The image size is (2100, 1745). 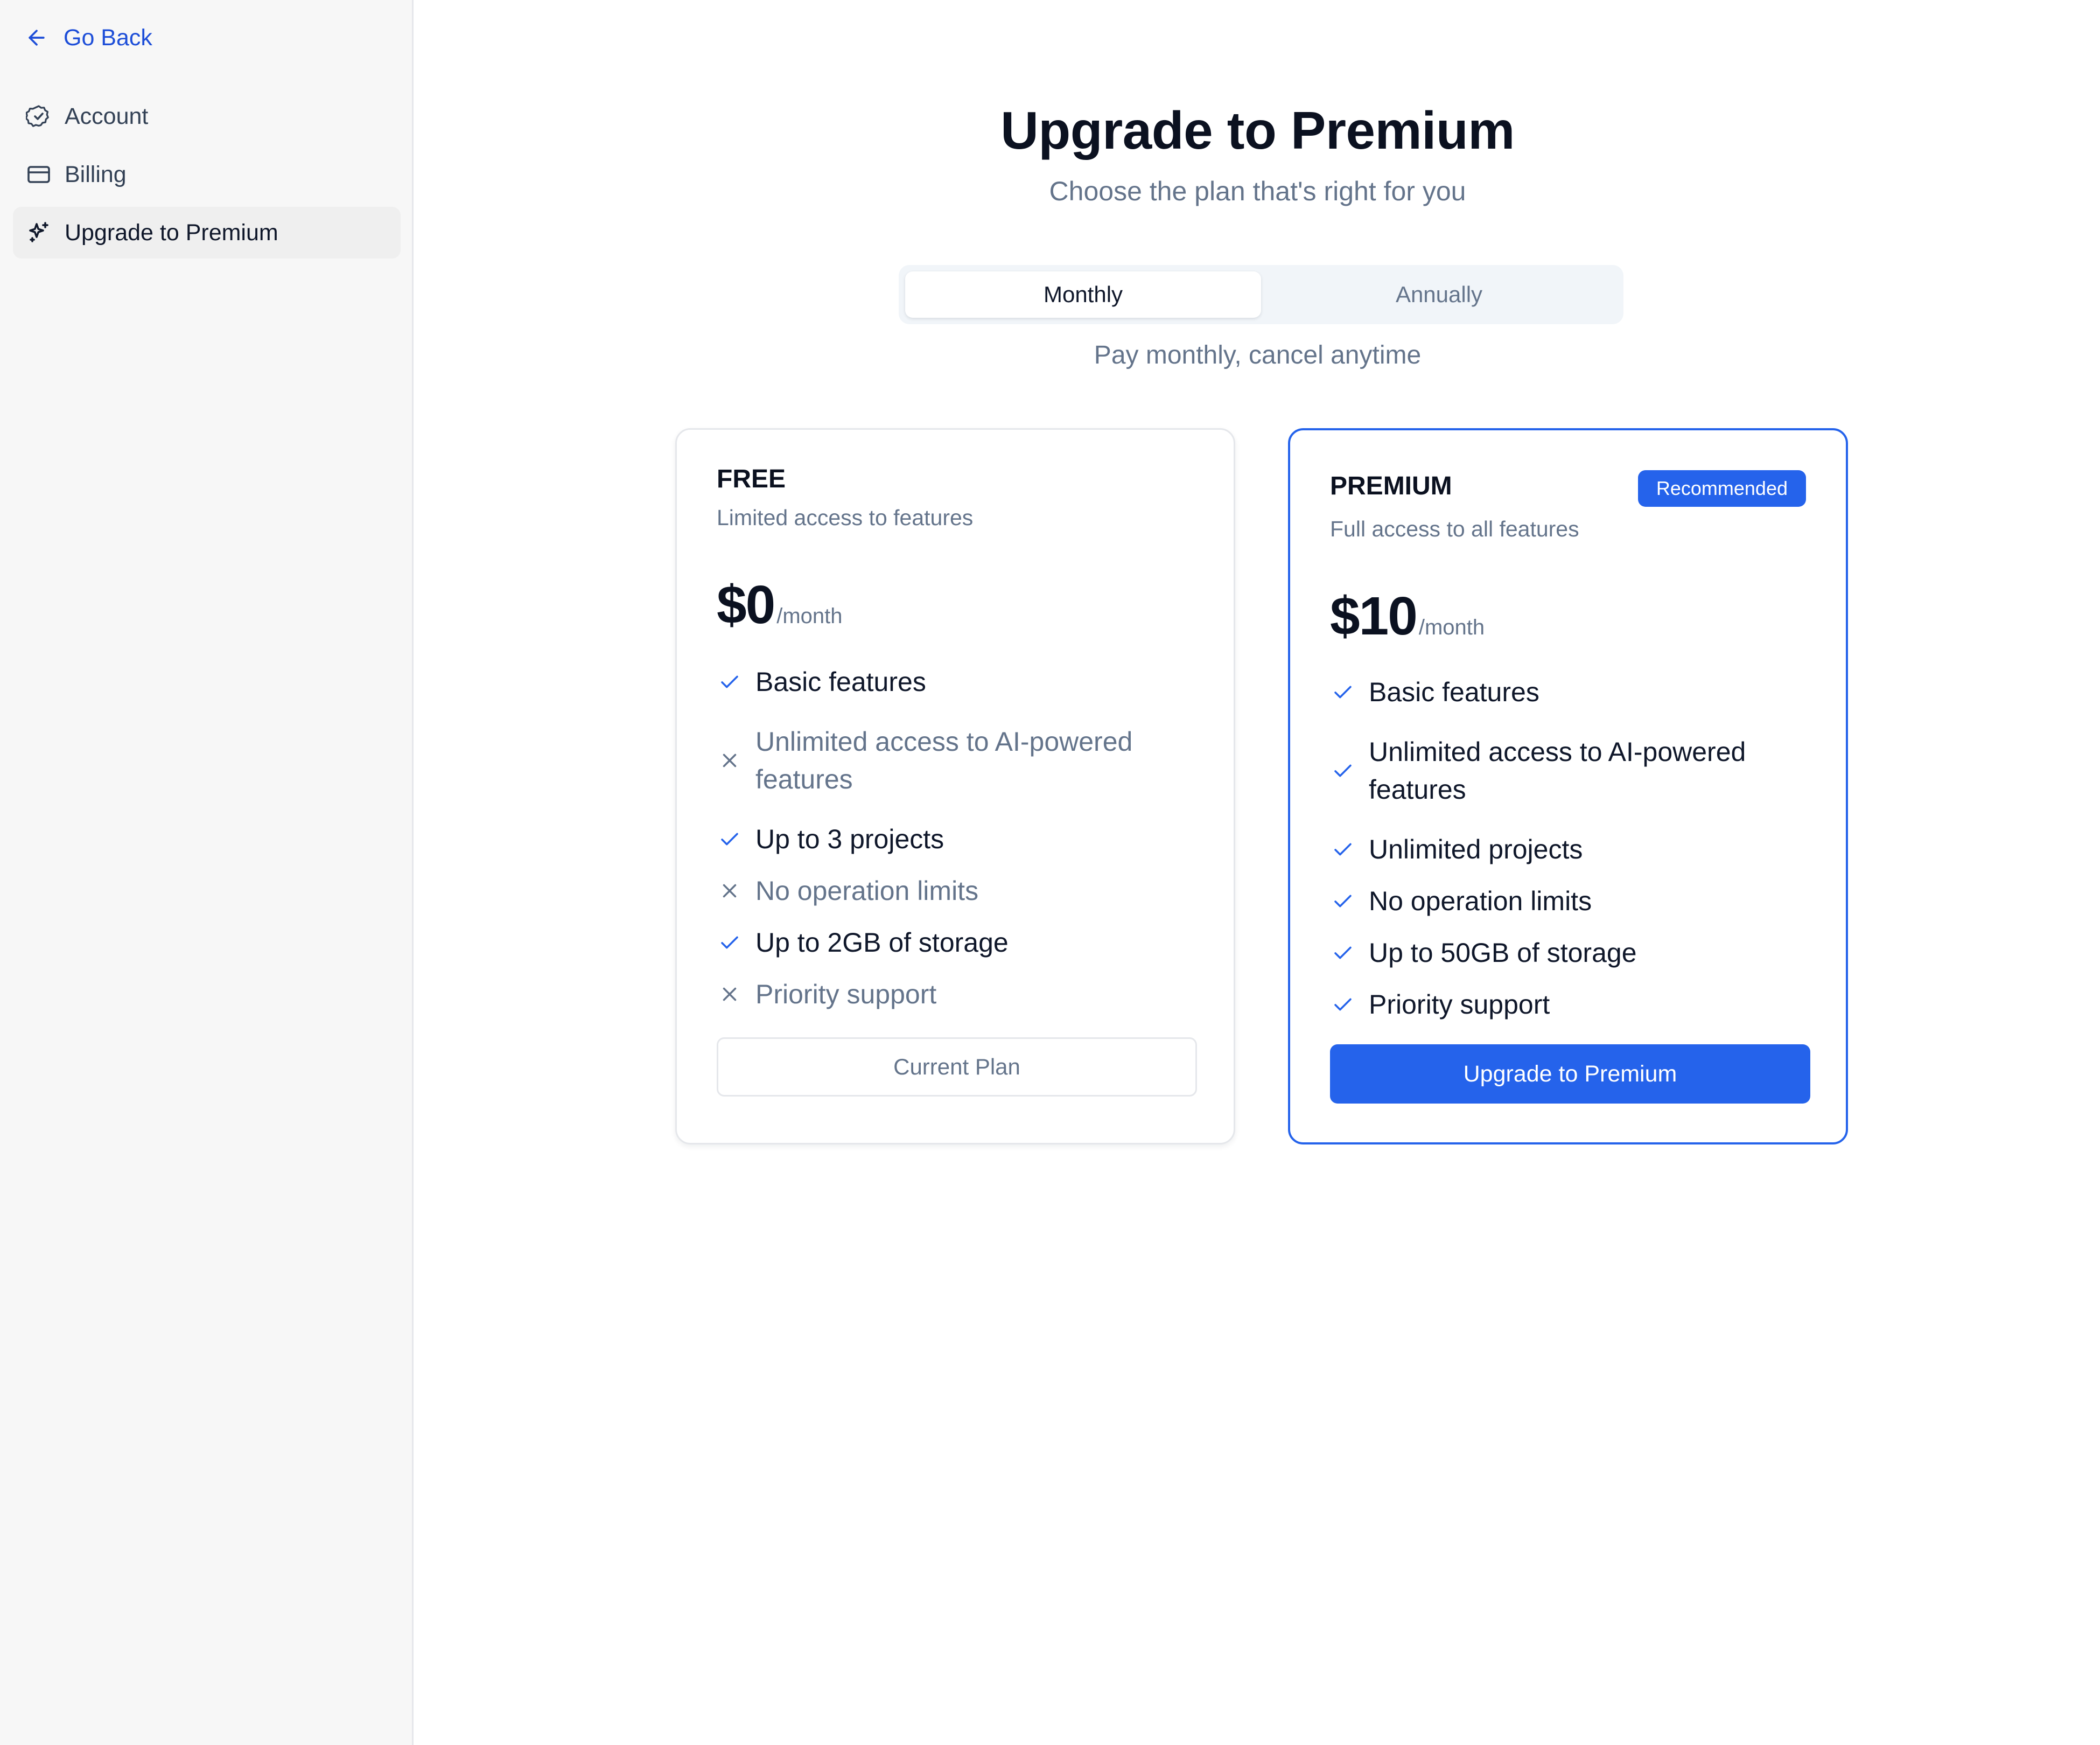 What do you see at coordinates (171, 232) in the screenshot?
I see `sidebar-item-label: Upgrade to Premium` at bounding box center [171, 232].